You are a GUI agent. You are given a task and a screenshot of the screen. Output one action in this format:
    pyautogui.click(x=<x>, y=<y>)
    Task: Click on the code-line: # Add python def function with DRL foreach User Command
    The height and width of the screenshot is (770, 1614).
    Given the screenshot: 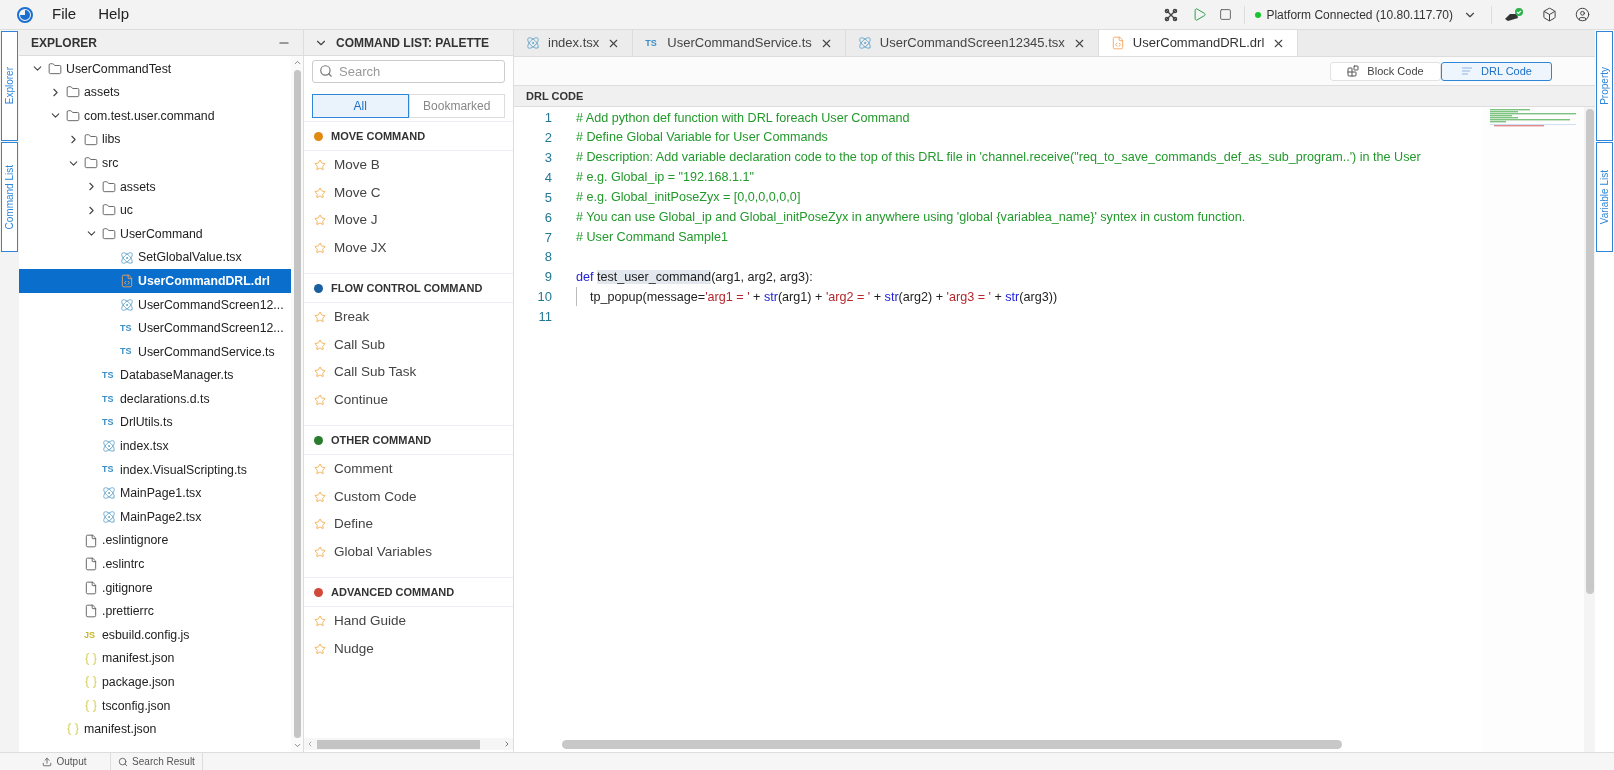 What is the action you would take?
    pyautogui.click(x=743, y=118)
    